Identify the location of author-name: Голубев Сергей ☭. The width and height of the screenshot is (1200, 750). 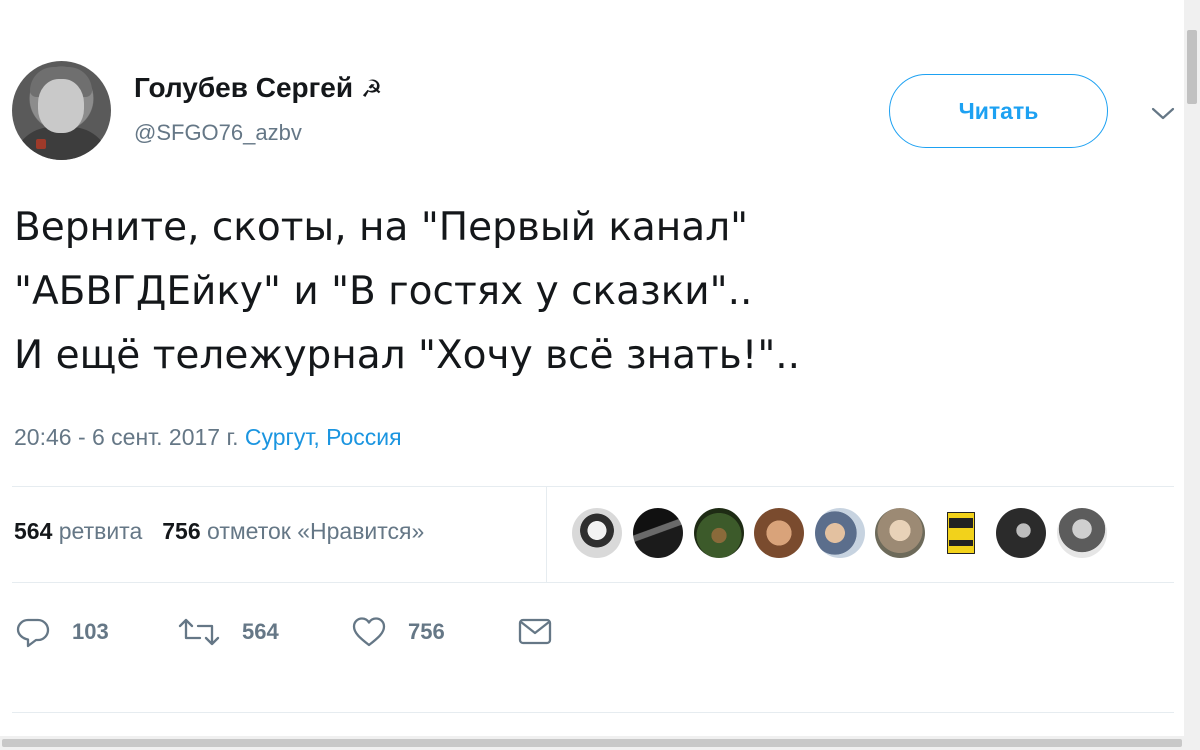
(258, 88).